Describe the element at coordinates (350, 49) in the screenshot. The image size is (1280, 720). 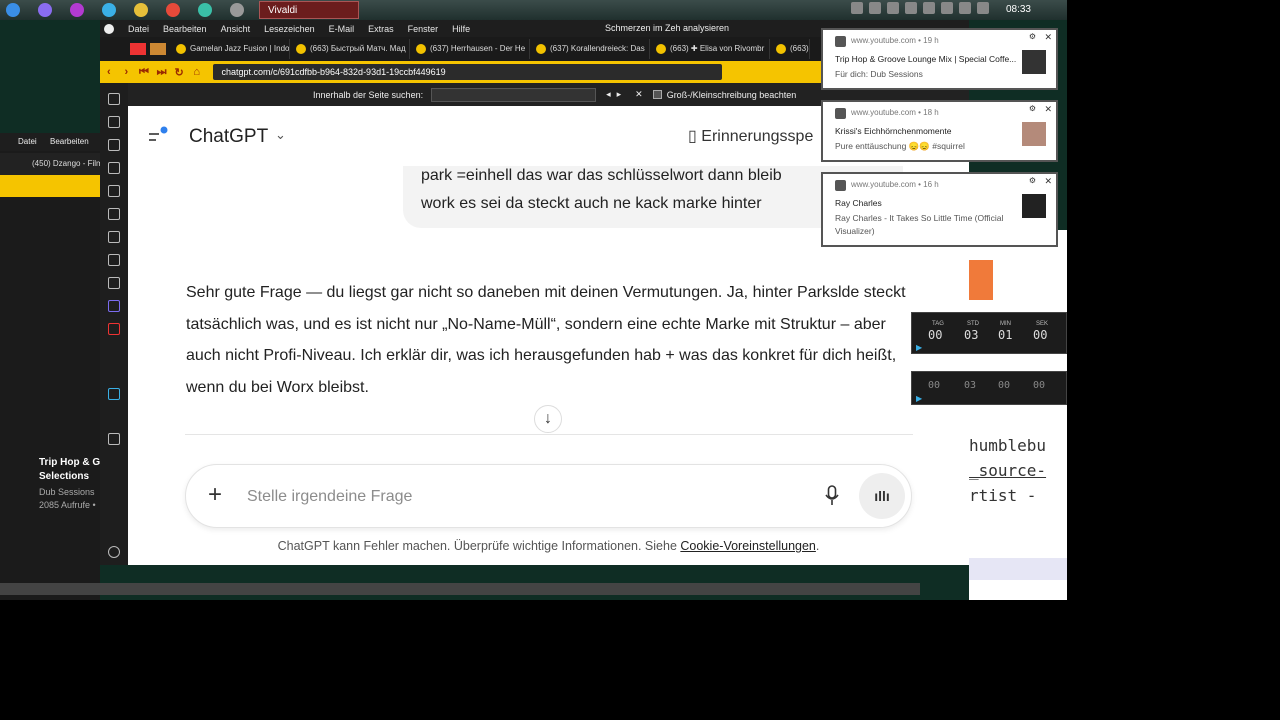
I see `tab: (663) Быстрый Матч. Мад` at that location.